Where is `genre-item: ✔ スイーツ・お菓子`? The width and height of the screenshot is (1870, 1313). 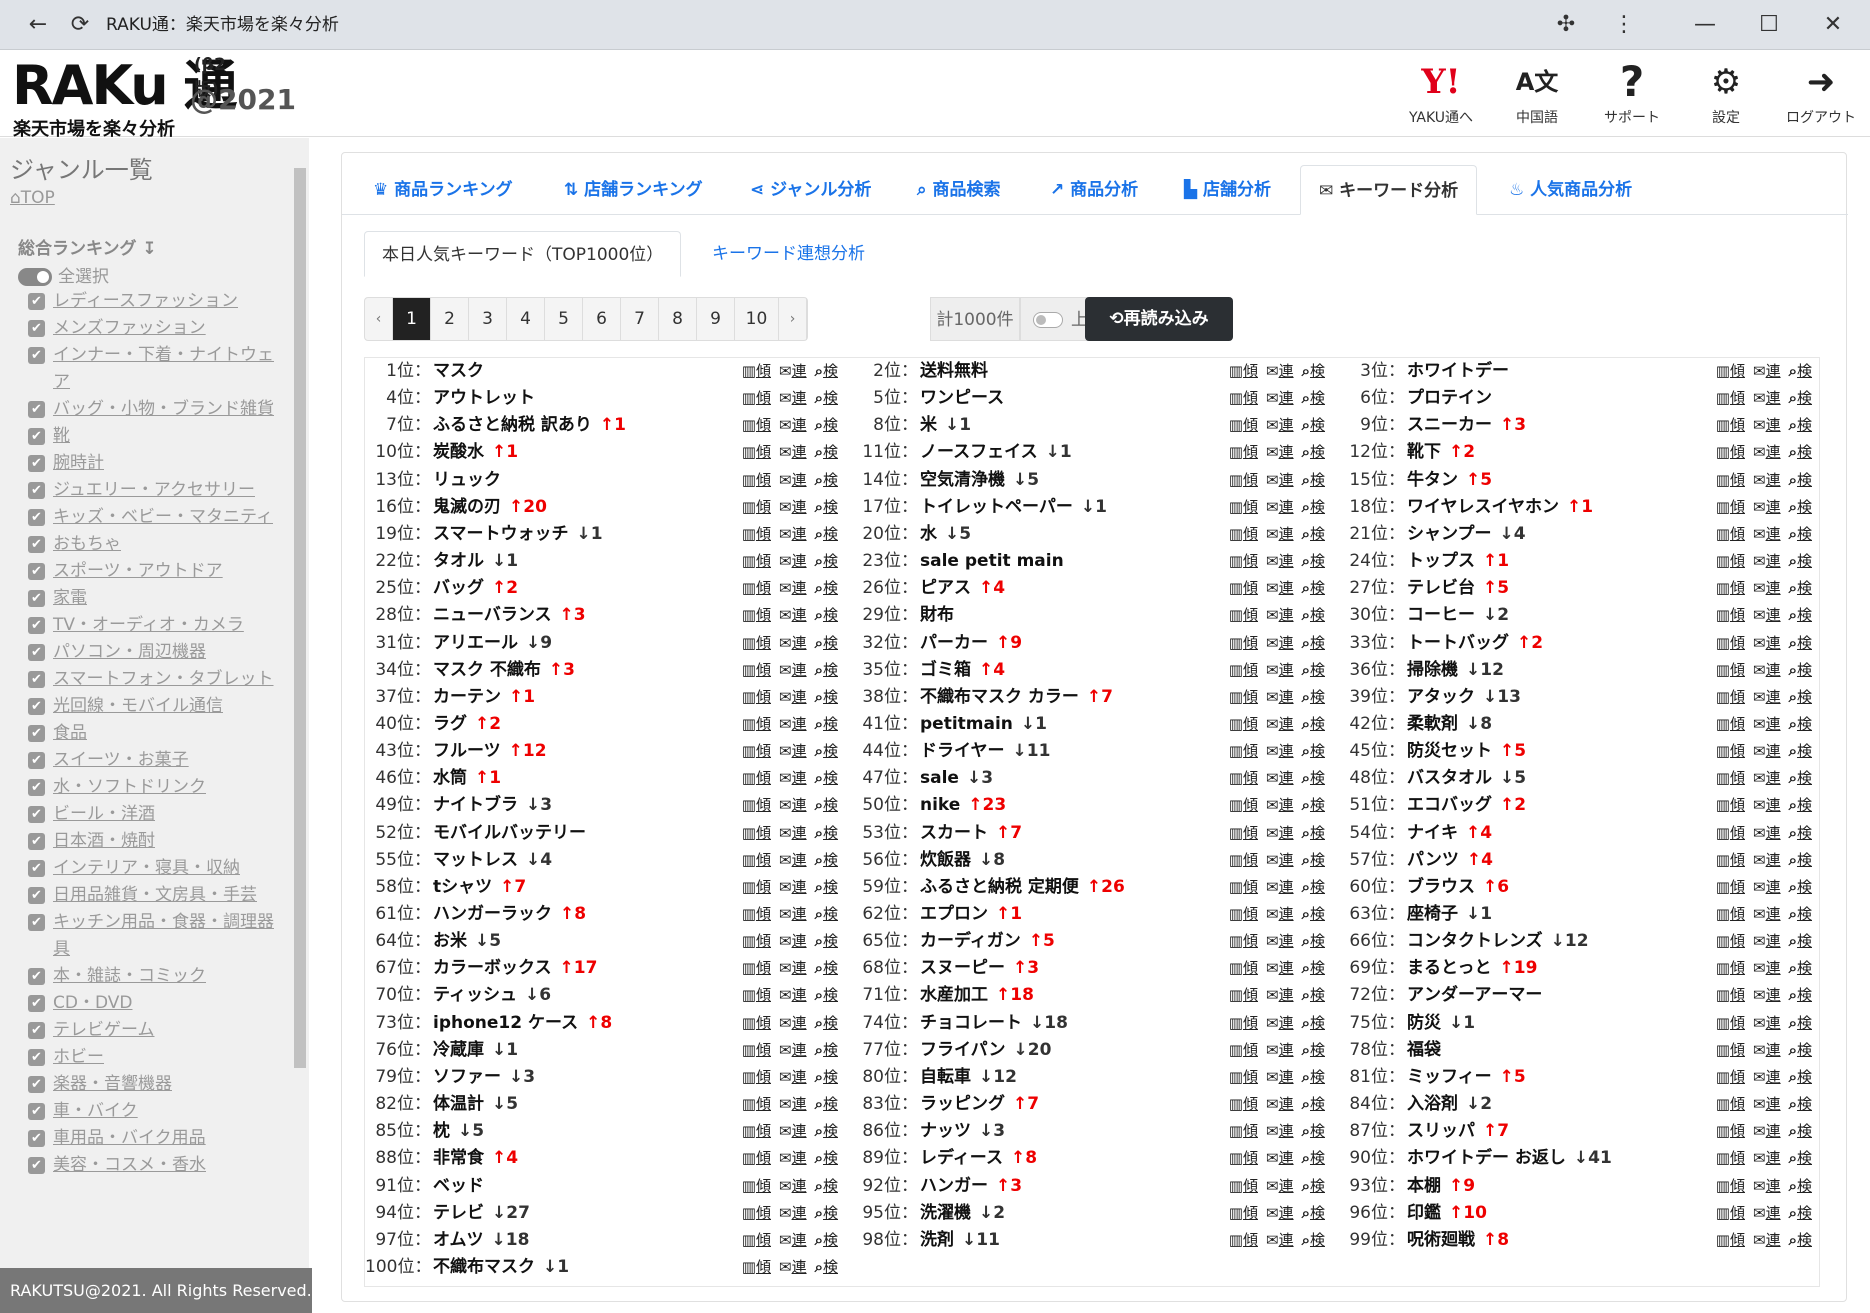
genre-item: ✔ スイーツ・お菓子 is located at coordinates (153, 760).